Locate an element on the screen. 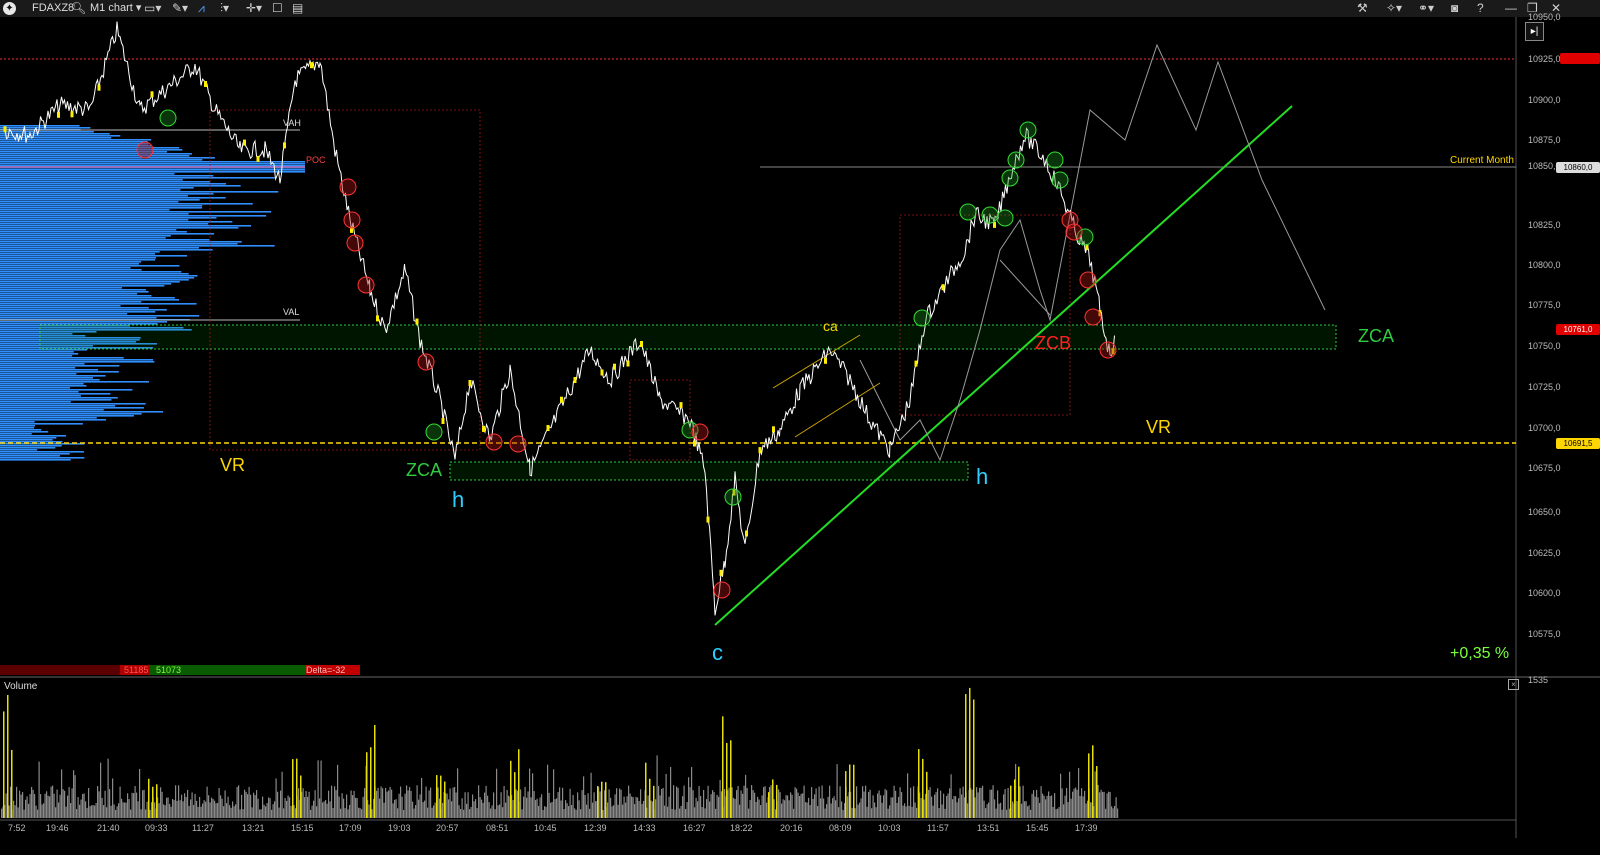 The width and height of the screenshot is (1600, 855). crosshair-icon: ✛▾ is located at coordinates (254, 8).